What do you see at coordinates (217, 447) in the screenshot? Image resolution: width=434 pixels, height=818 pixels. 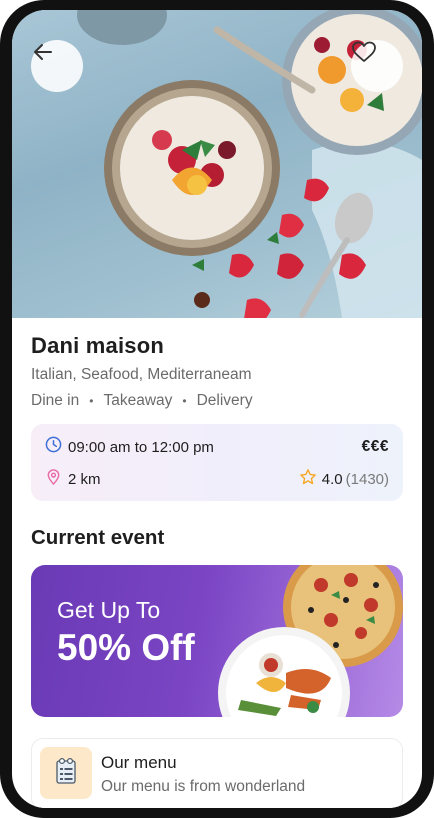 I see `hours-row: 09:00 am to 12:00 pm €€€` at bounding box center [217, 447].